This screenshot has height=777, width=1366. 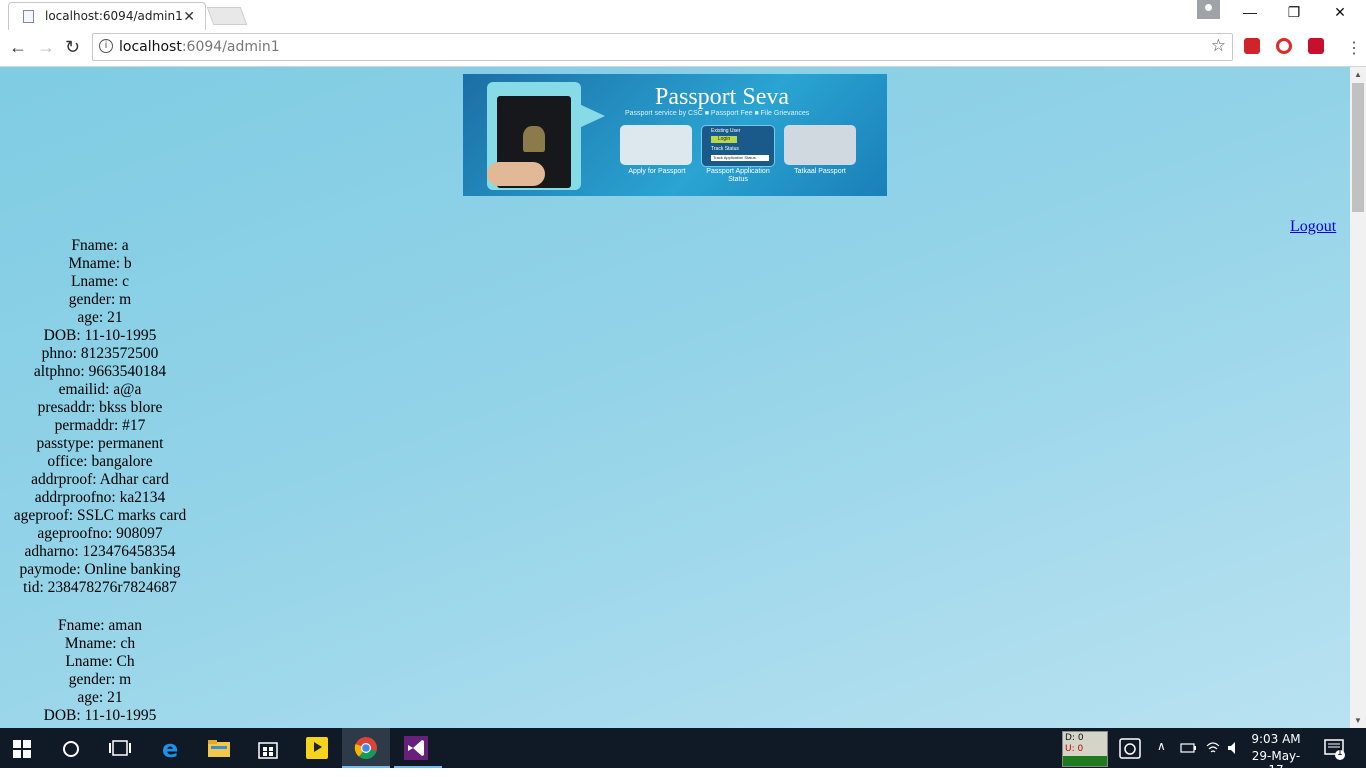 I want to click on existing-user-label: Existing User, so click(x=726, y=131).